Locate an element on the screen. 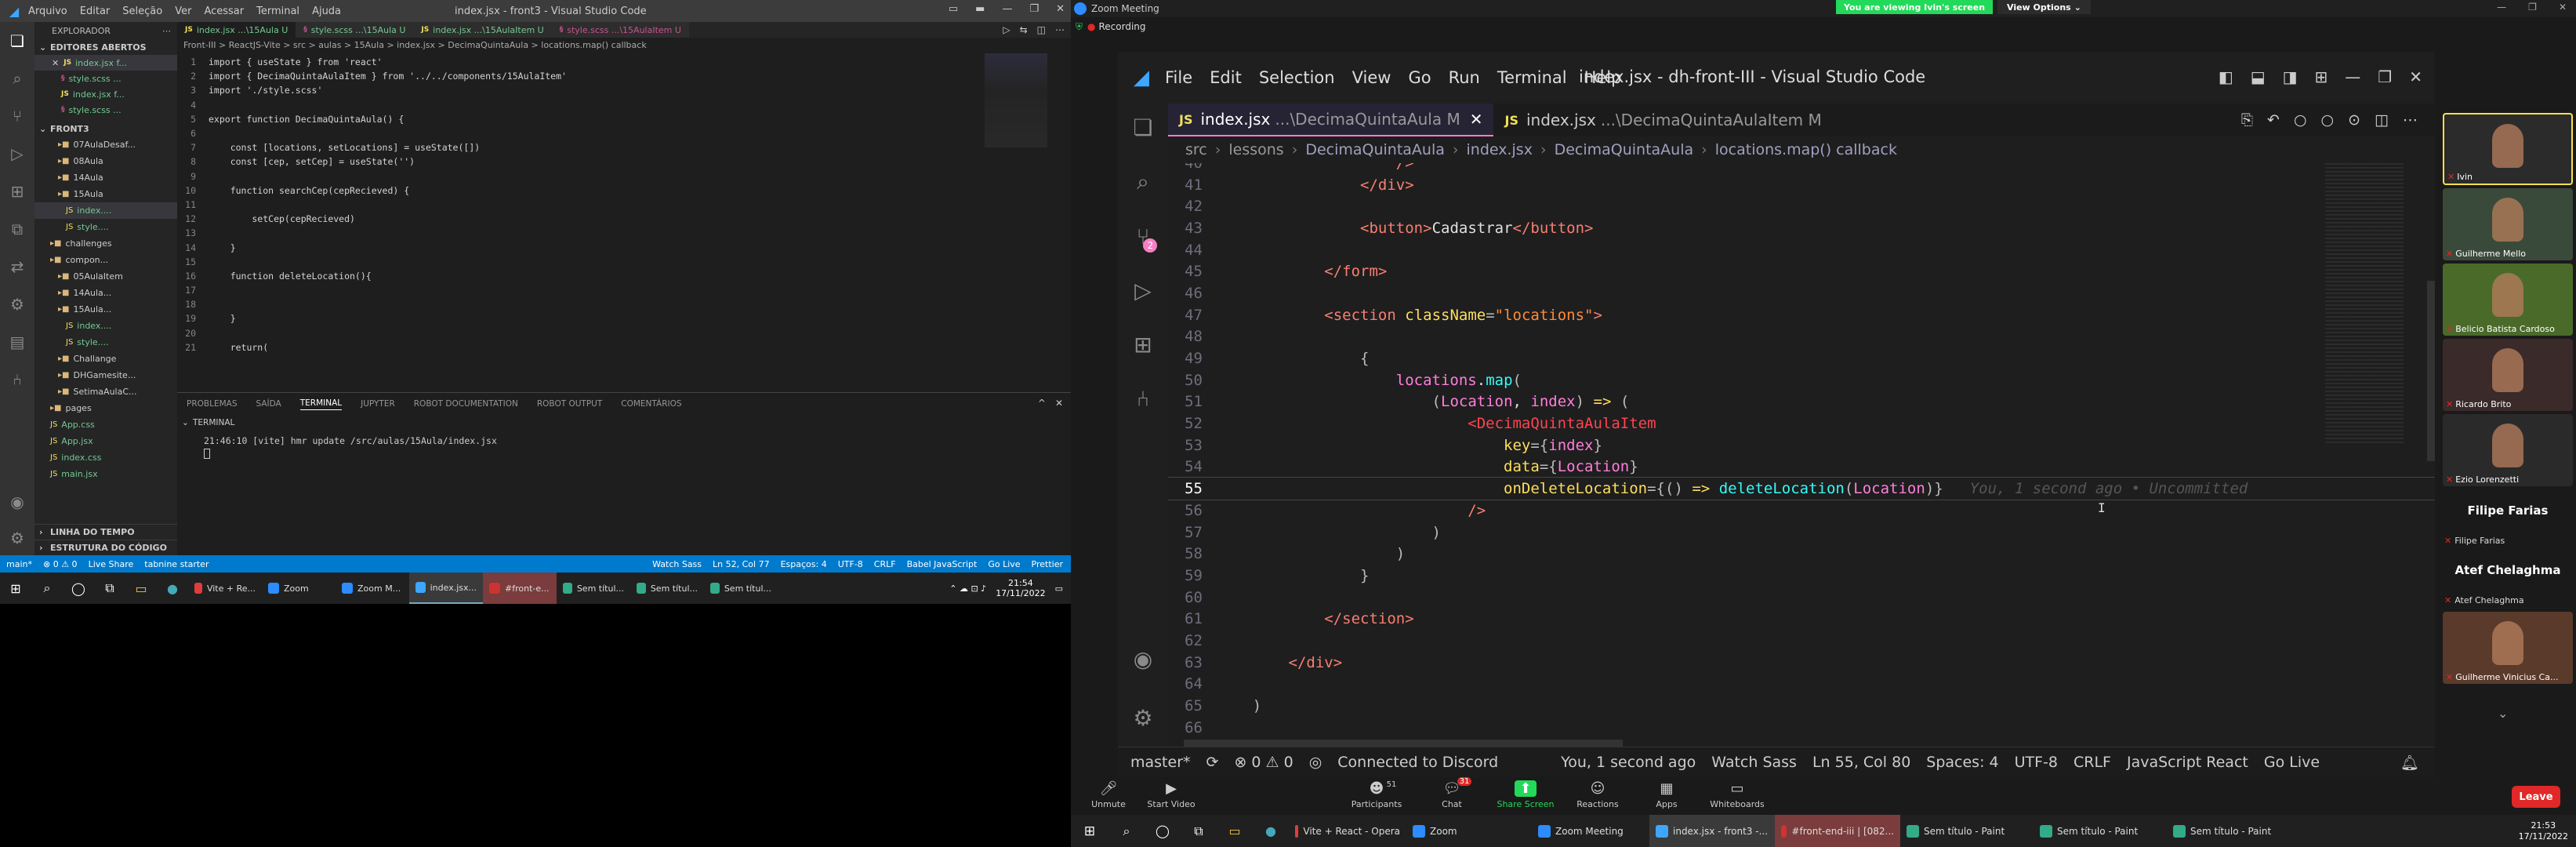  notification-icon: ▭ is located at coordinates (1059, 588).